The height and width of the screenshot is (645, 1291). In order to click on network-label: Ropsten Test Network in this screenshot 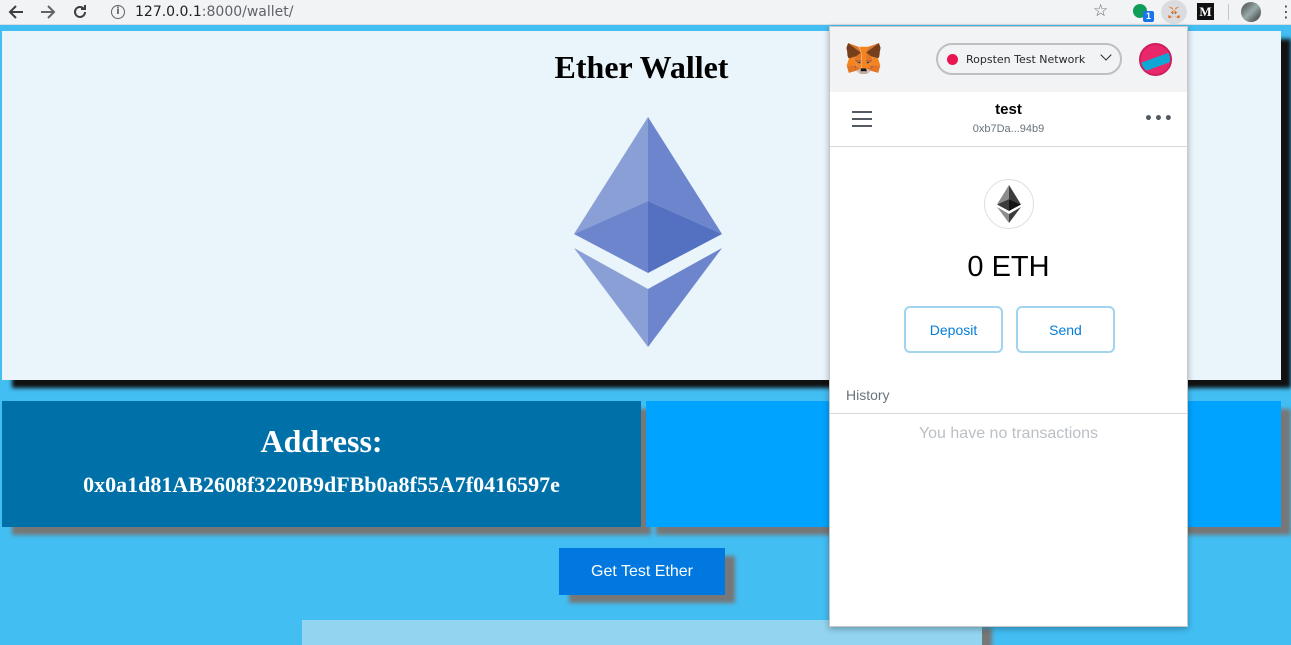, I will do `click(1026, 59)`.